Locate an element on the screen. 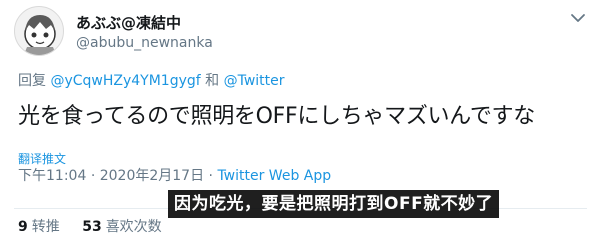 This screenshot has height=250, width=601. tweet-time: 下午11:04 is located at coordinates (52, 176).